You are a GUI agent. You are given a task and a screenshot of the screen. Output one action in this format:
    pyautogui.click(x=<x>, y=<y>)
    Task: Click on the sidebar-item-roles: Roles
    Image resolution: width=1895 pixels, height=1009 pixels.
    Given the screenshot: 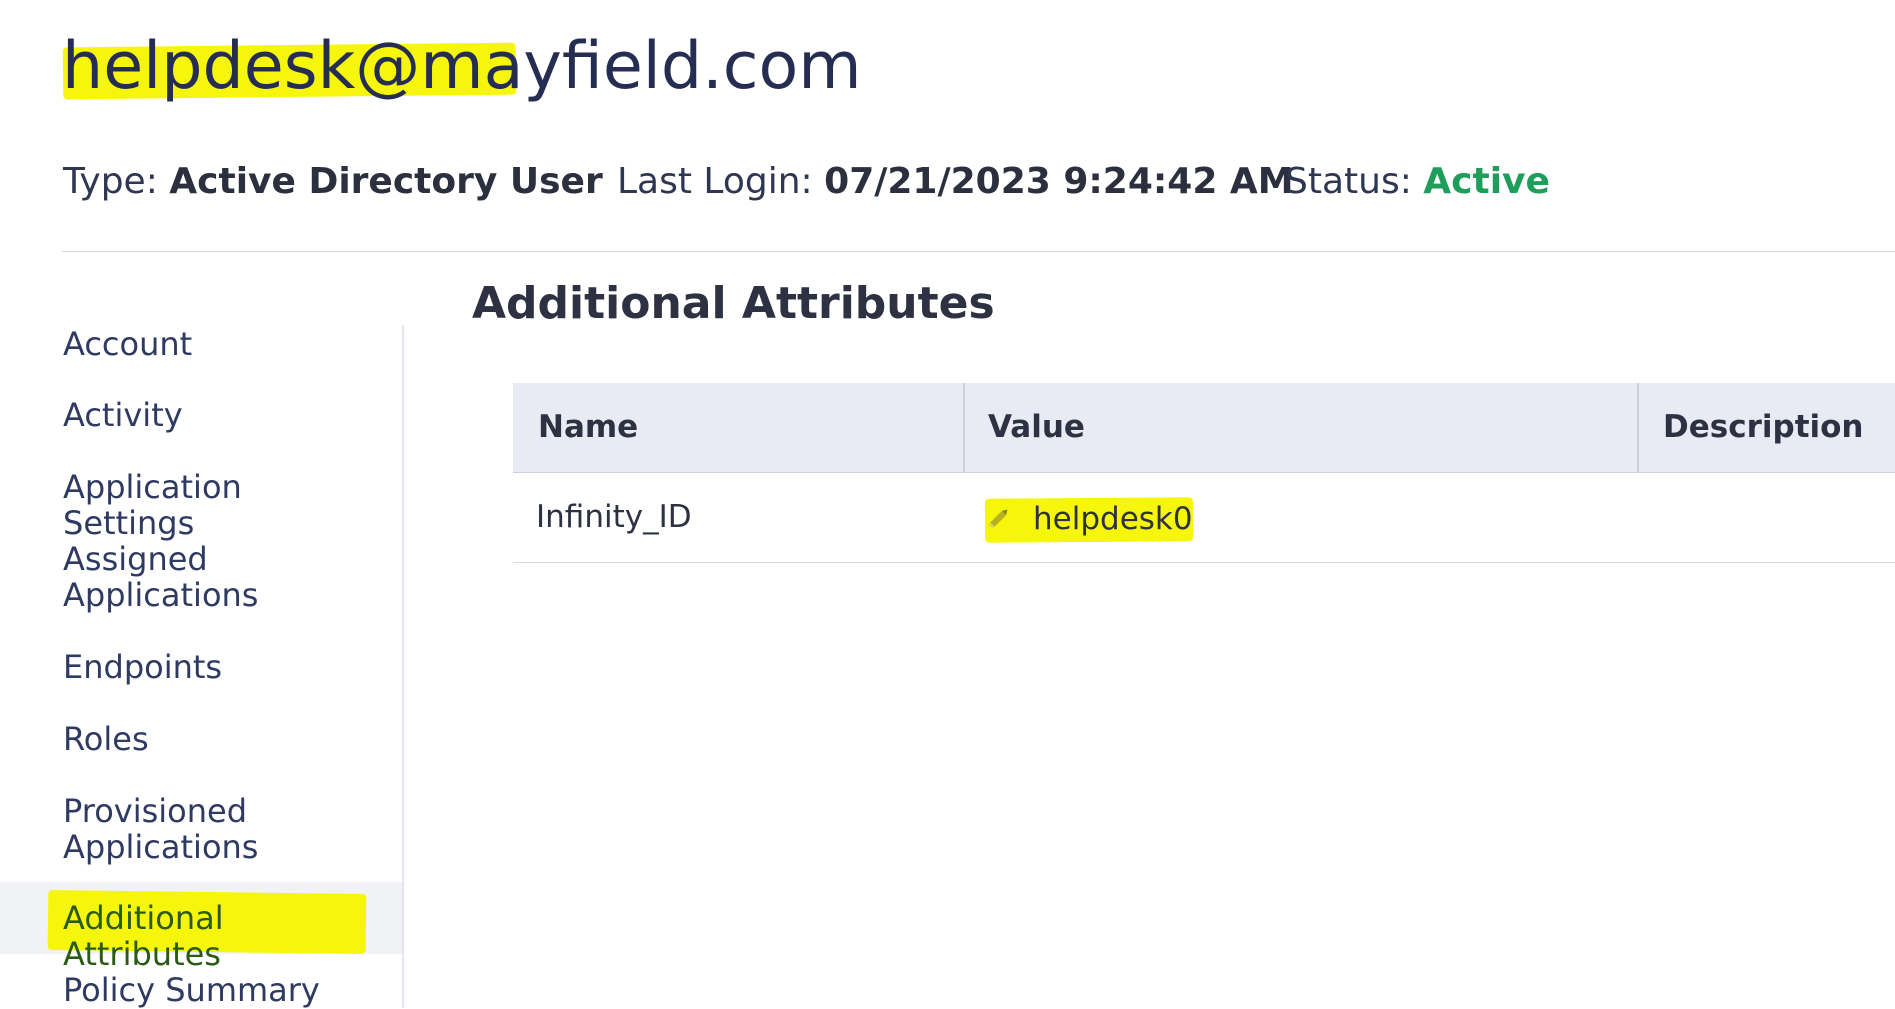 What is the action you would take?
    pyautogui.click(x=223, y=739)
    